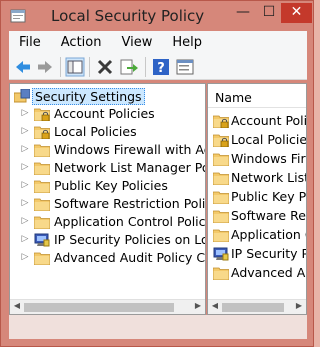  I want to click on back-icon, so click(23, 67).